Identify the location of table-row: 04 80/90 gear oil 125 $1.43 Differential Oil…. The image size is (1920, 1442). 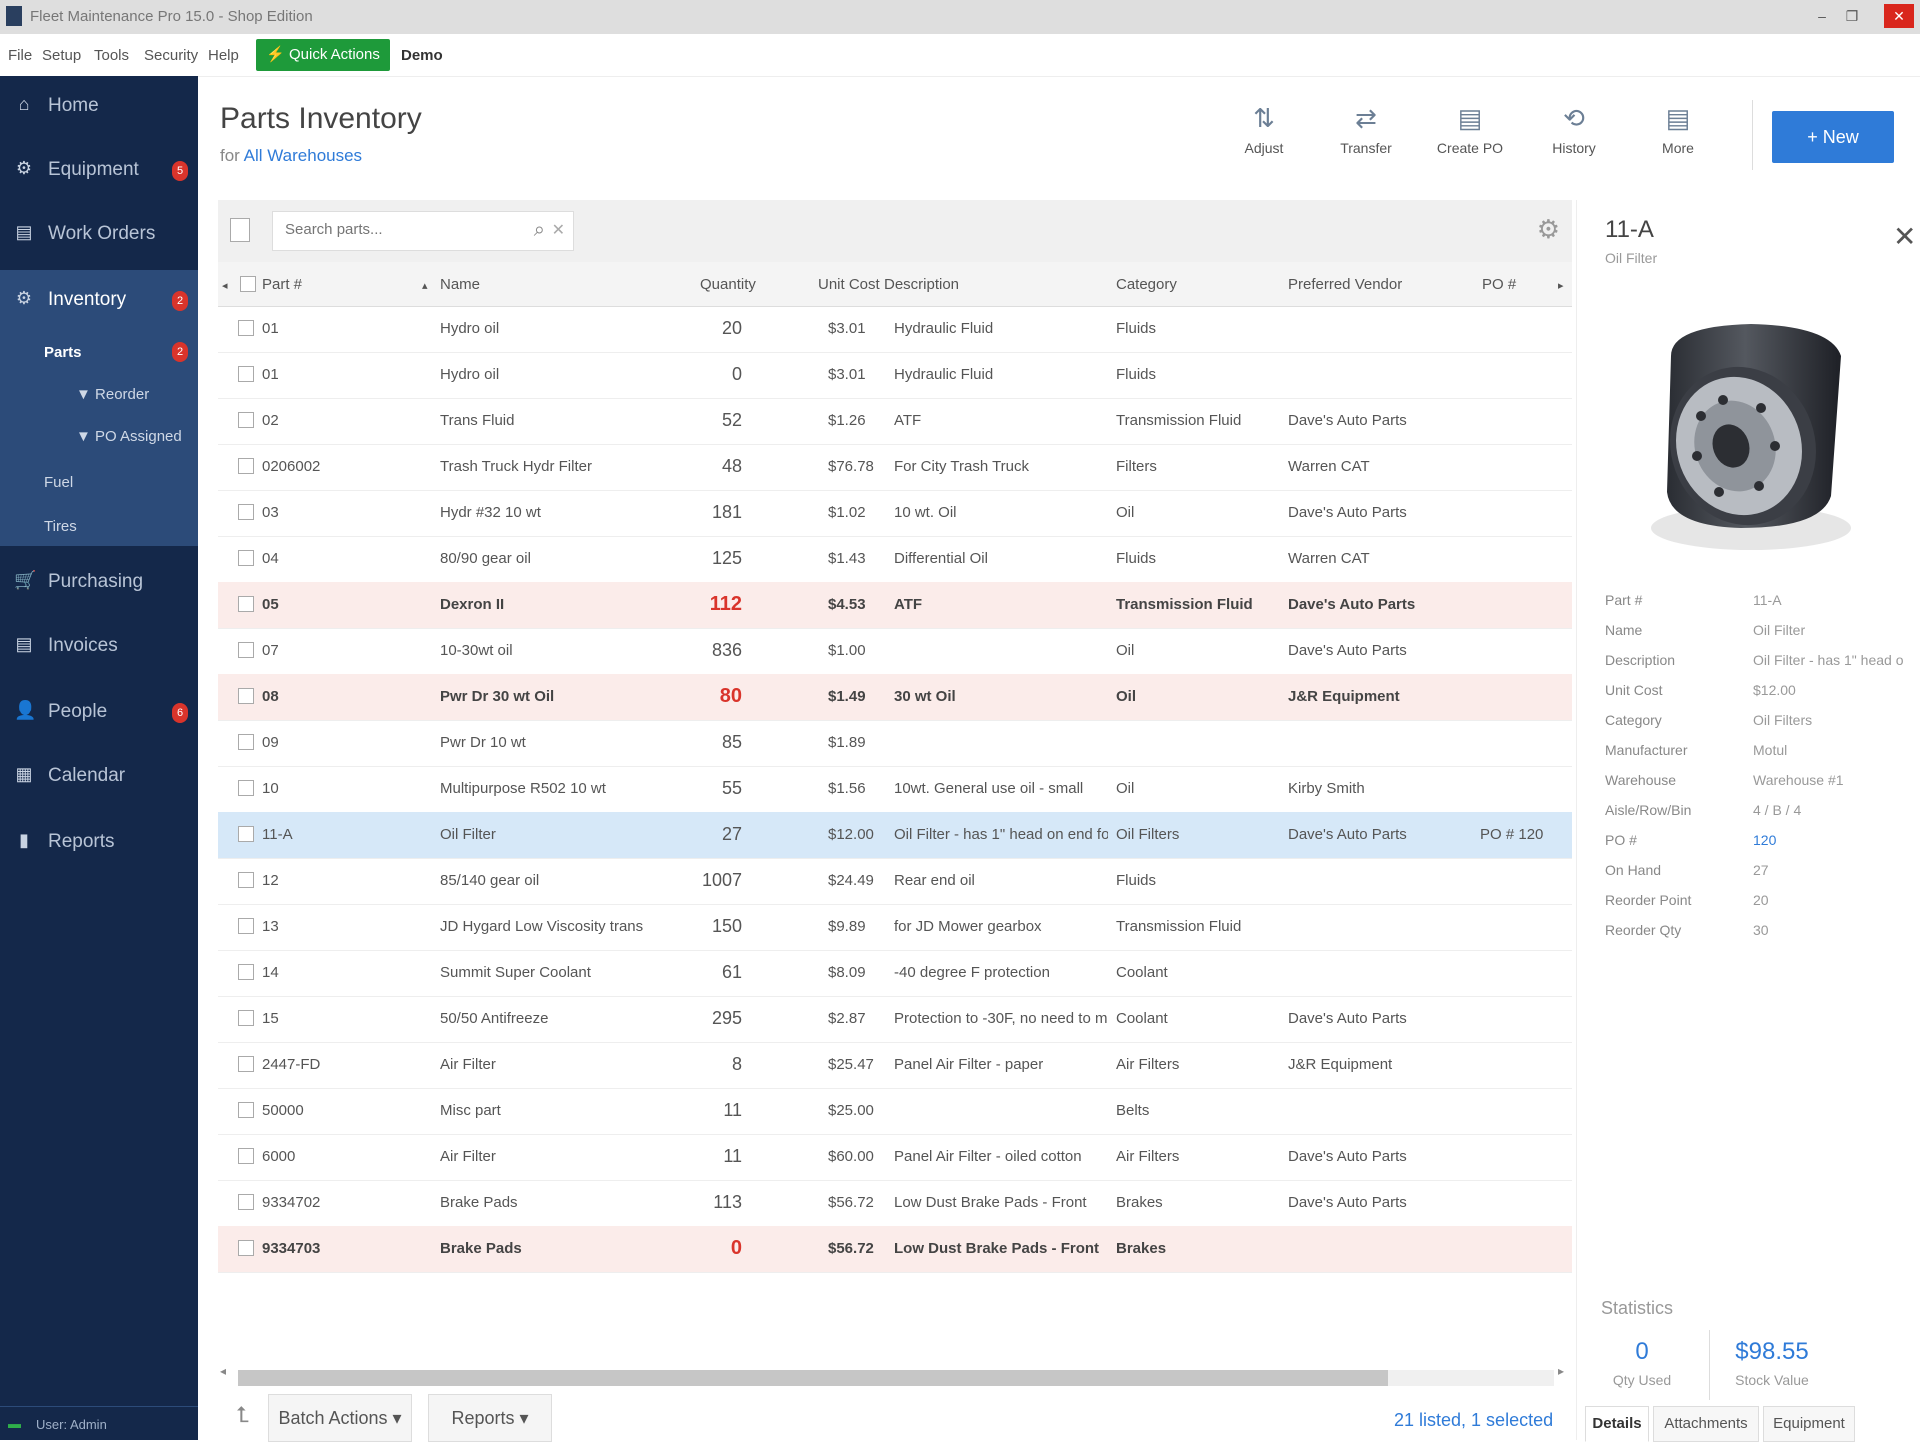
(895, 559).